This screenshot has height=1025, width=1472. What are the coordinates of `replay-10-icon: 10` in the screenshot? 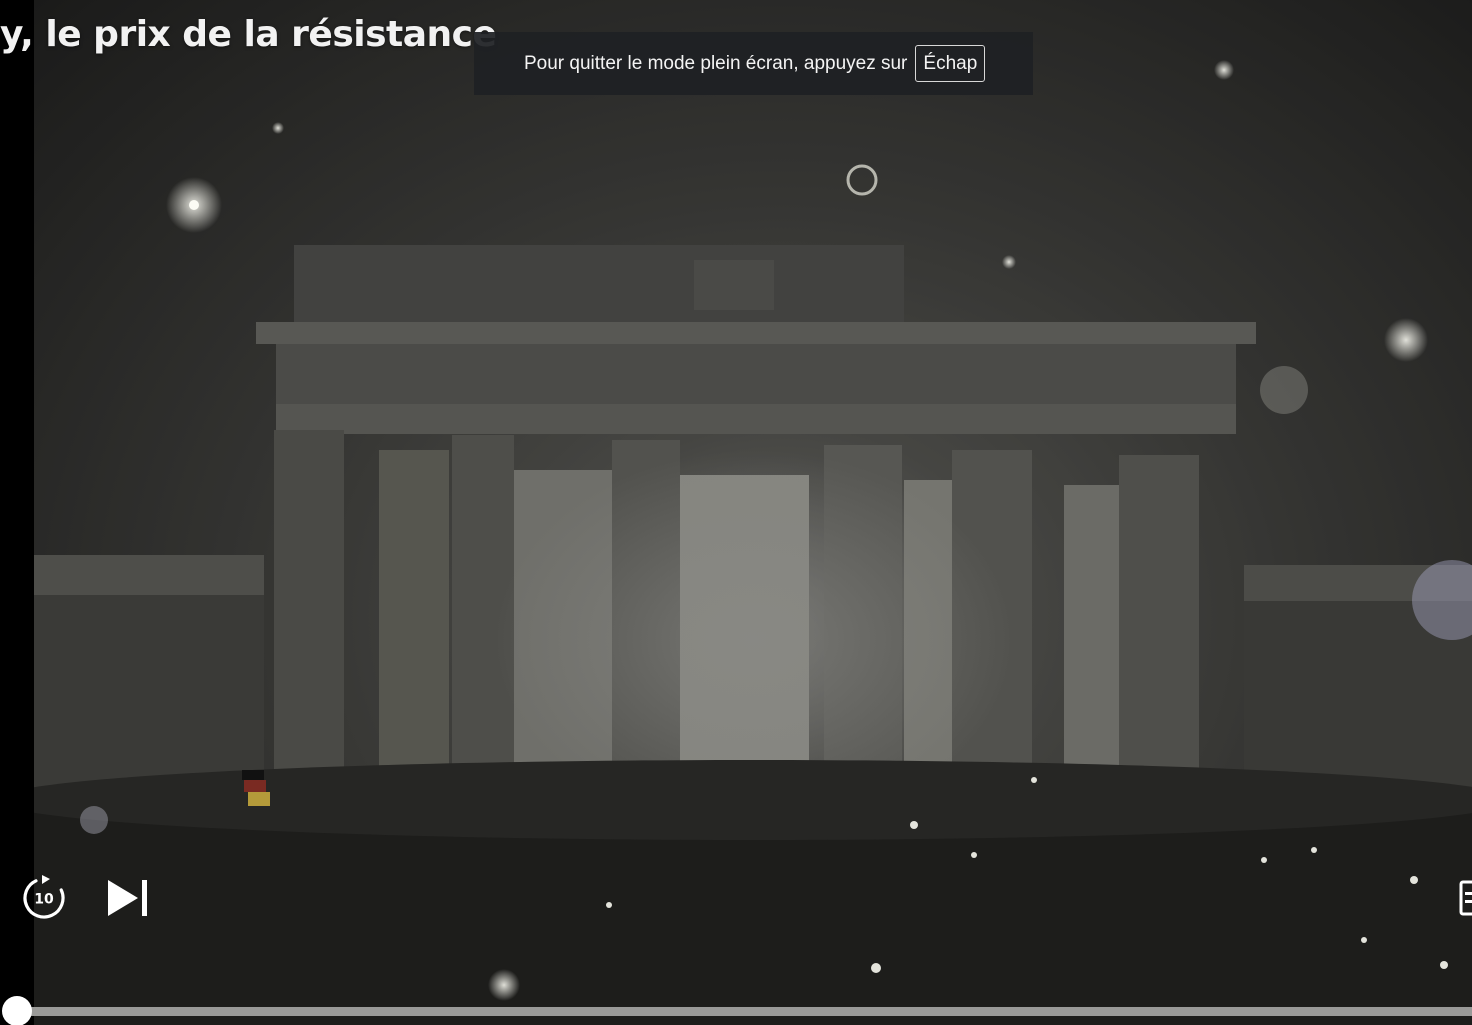 It's located at (44, 897).